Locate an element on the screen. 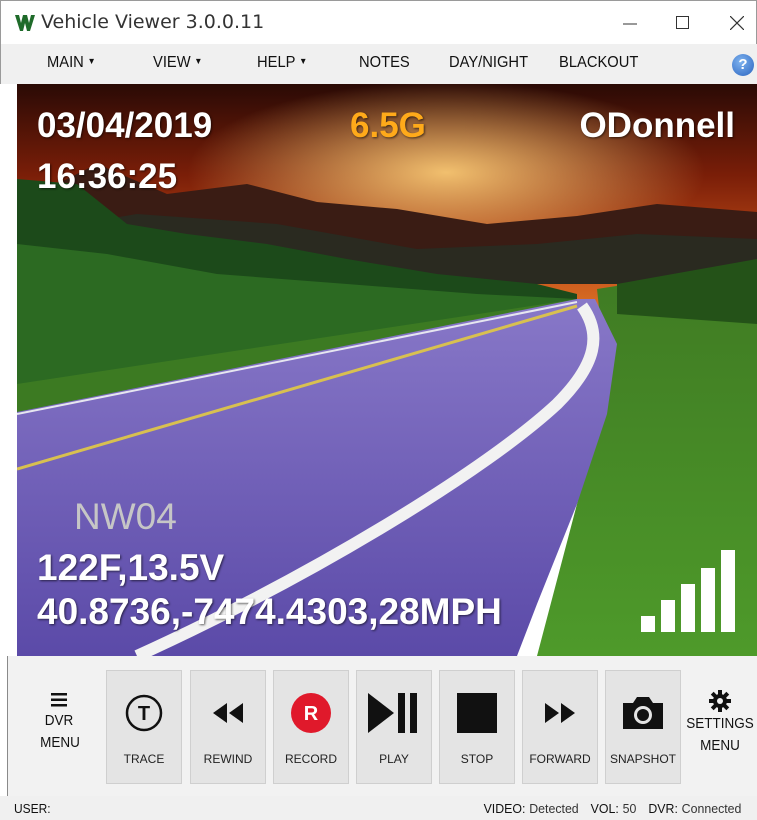  snapshot-button: SNAPSHOT is located at coordinates (643, 727).